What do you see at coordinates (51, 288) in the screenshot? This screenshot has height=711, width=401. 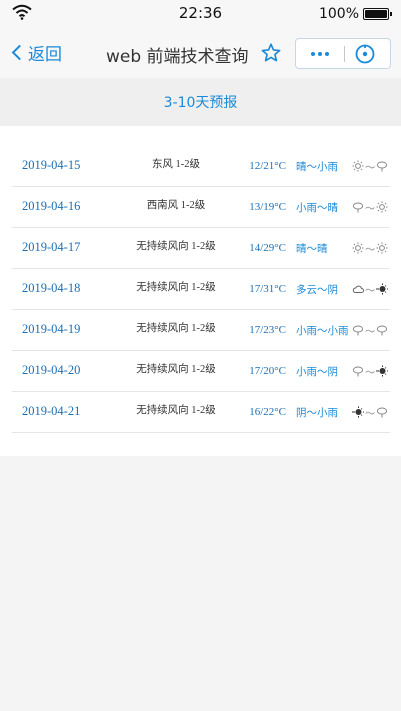 I see `forecast-date: 2019-04-18` at bounding box center [51, 288].